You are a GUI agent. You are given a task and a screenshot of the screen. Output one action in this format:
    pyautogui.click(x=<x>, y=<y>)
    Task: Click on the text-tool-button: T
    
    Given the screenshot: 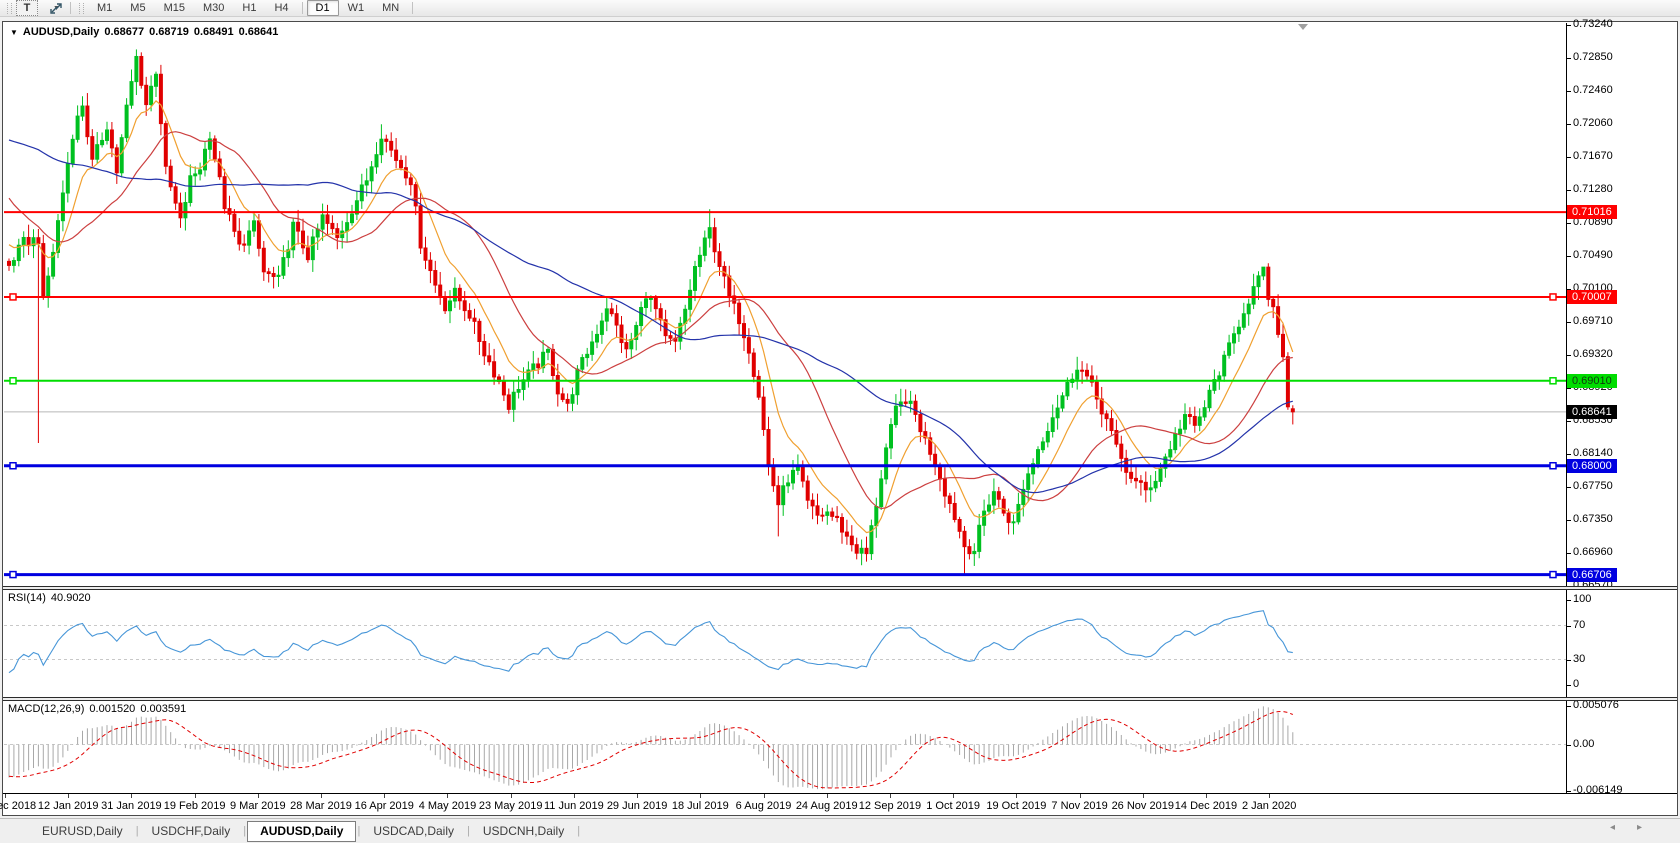 What is the action you would take?
    pyautogui.click(x=27, y=8)
    